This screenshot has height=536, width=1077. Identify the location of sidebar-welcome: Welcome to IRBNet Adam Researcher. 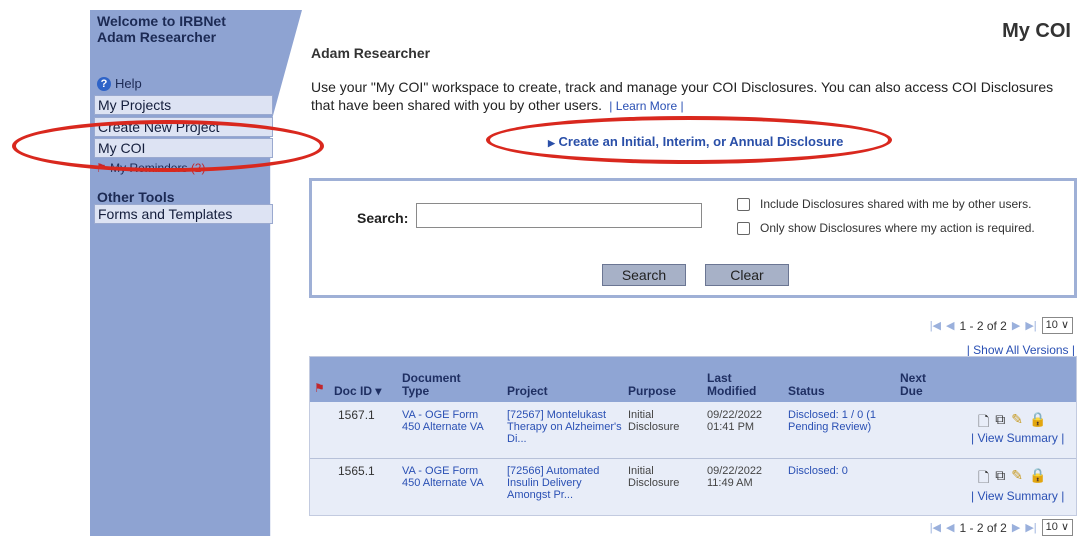
(161, 29).